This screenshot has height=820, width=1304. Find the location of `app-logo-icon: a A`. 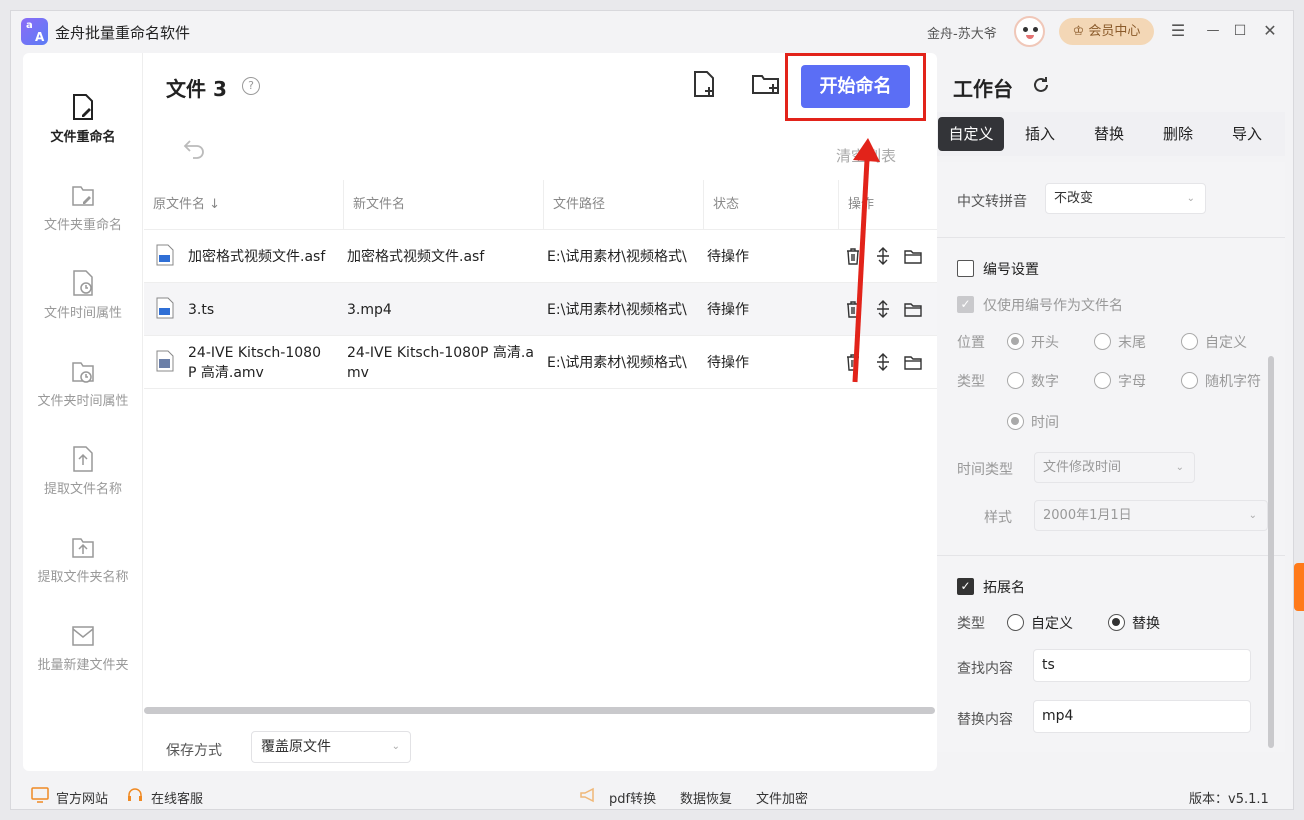

app-logo-icon: a A is located at coordinates (34, 31).